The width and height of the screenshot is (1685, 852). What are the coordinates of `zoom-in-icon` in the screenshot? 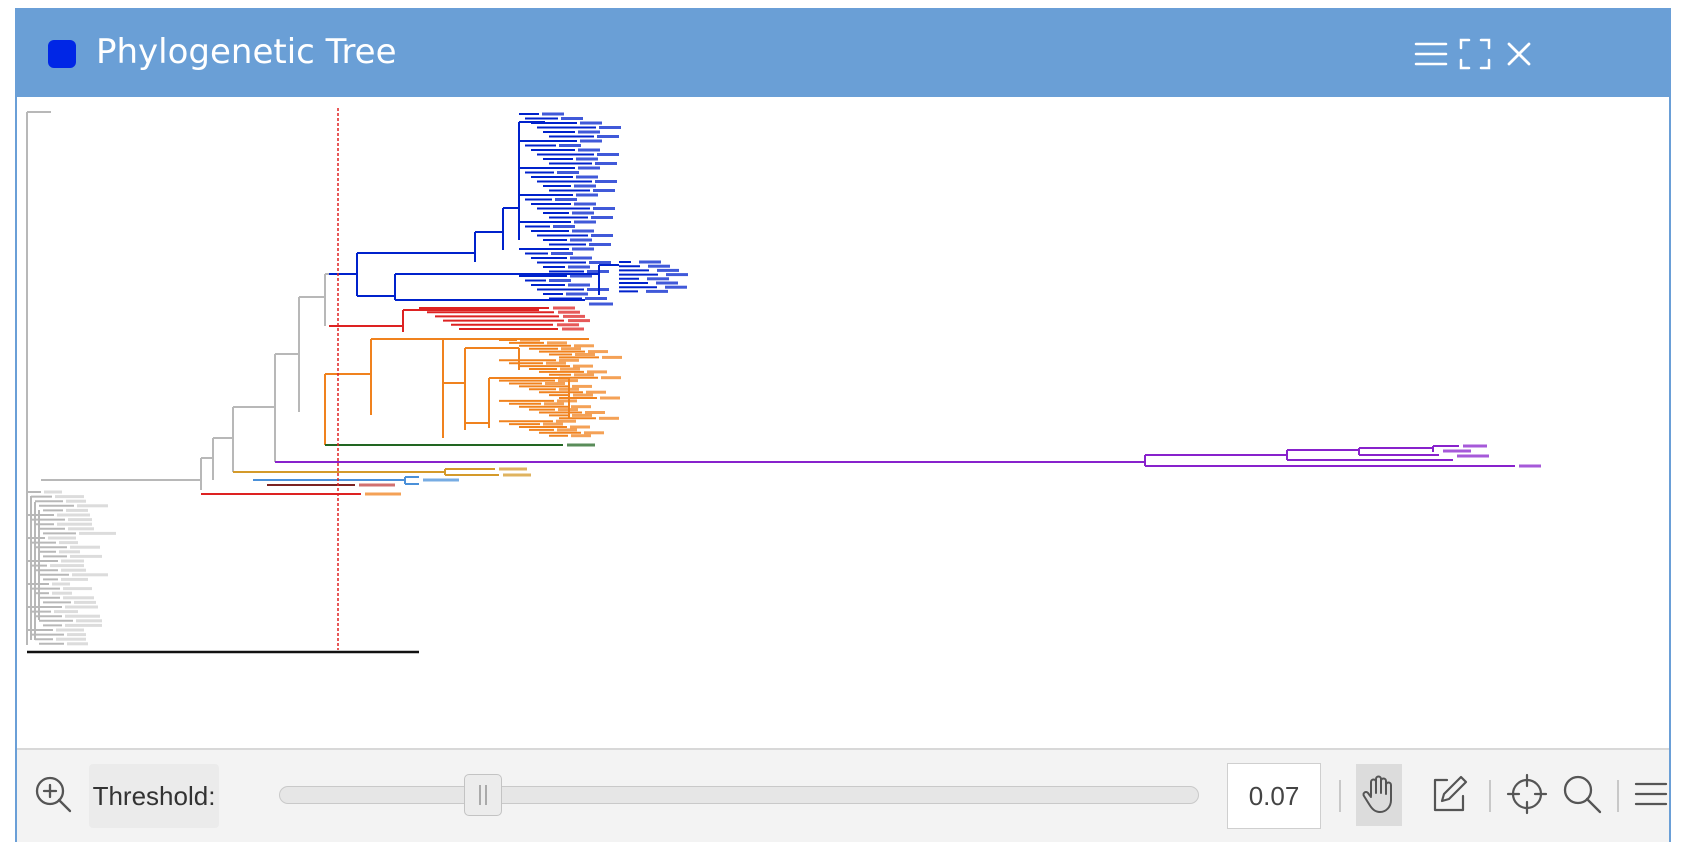 It's located at (53, 794).